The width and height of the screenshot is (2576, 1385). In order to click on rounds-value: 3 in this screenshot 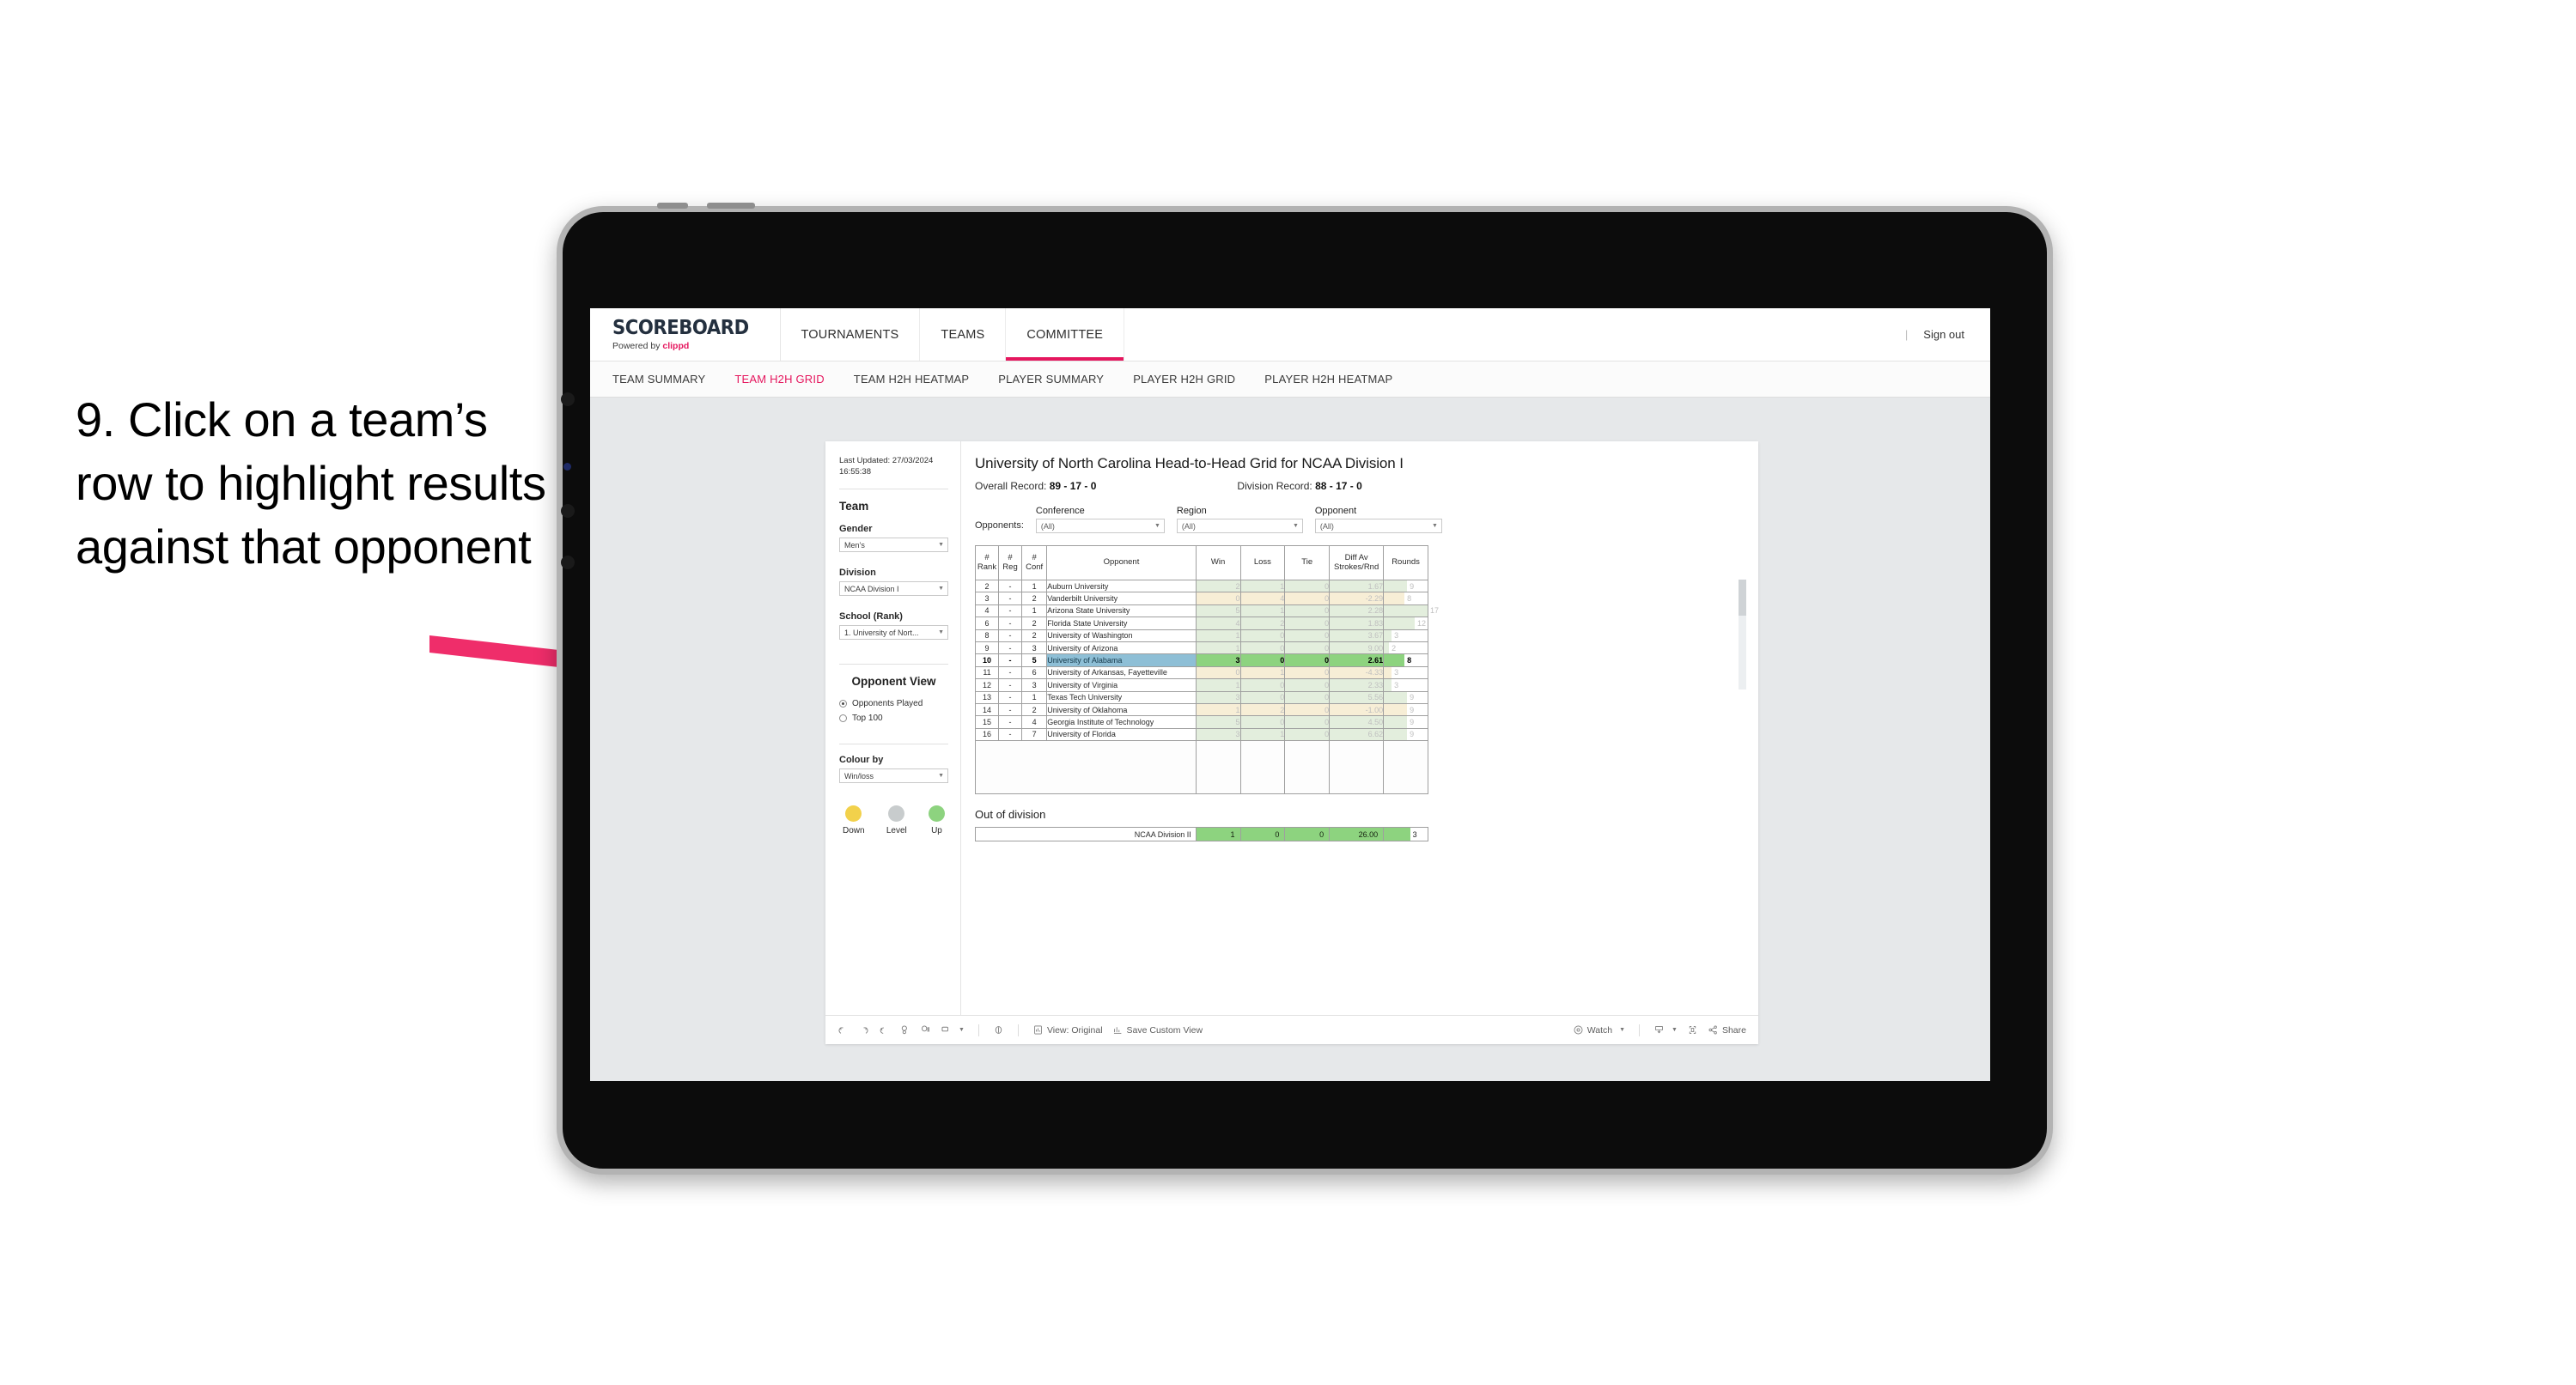, I will do `click(1396, 636)`.